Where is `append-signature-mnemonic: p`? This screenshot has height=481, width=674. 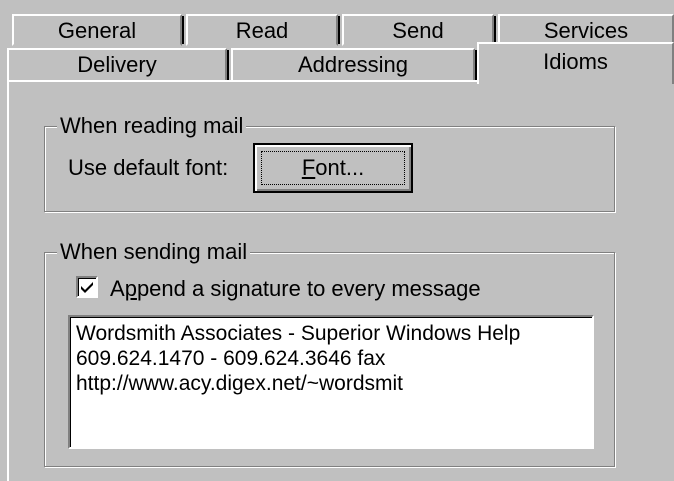
append-signature-mnemonic: p is located at coordinates (130, 288).